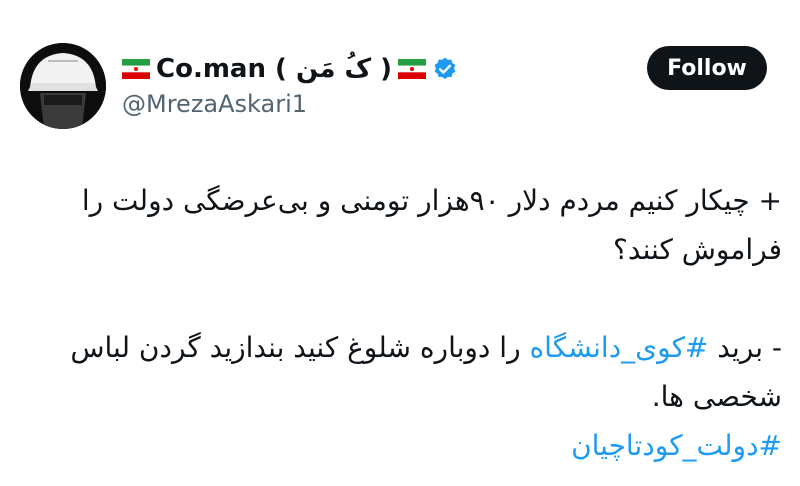 The width and height of the screenshot is (800, 486). Describe the element at coordinates (676, 445) in the screenshot. I see `hashtag-link: #دولت_کودتاچیان` at that location.